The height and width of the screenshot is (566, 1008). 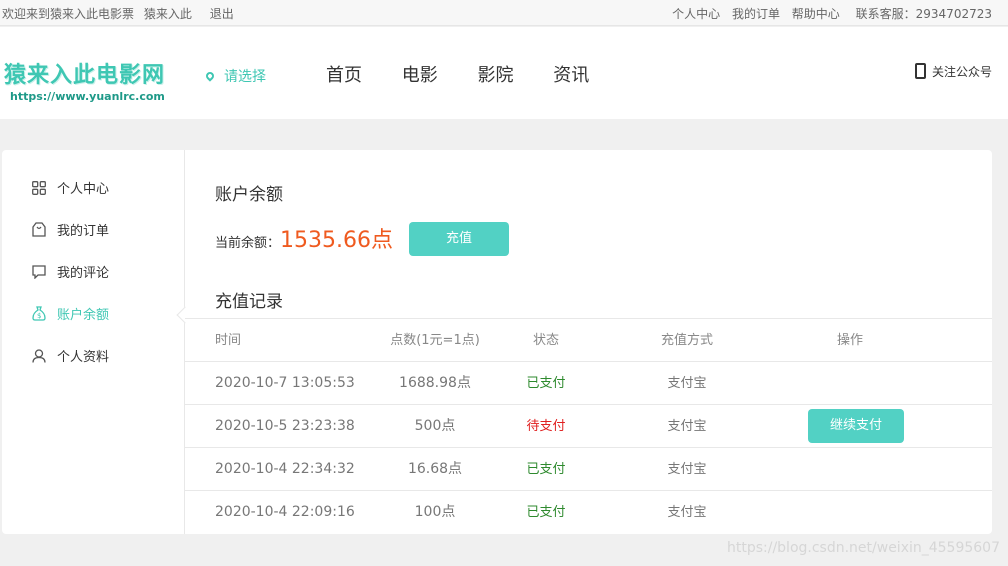 What do you see at coordinates (210, 76) in the screenshot?
I see `location-pin-icon` at bounding box center [210, 76].